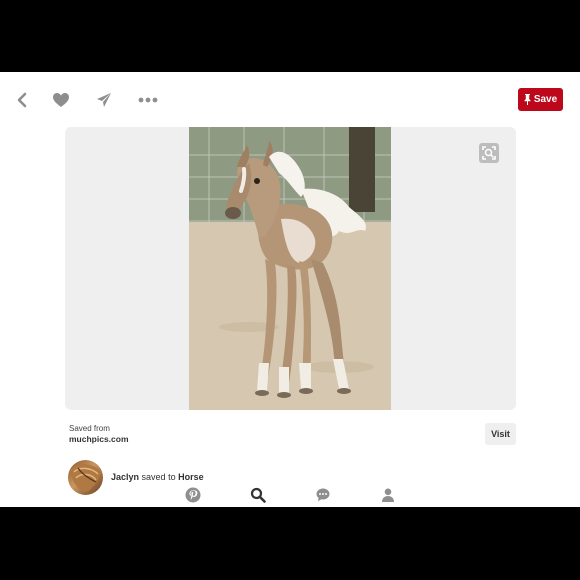 This screenshot has width=580, height=580. I want to click on more-options-button, so click(148, 100).